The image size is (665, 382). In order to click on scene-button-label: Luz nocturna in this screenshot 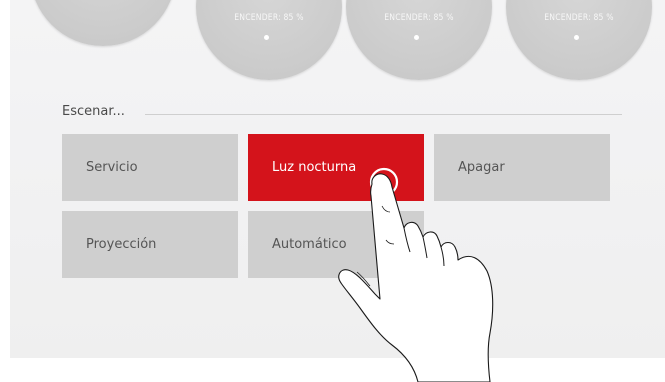, I will do `click(314, 167)`.